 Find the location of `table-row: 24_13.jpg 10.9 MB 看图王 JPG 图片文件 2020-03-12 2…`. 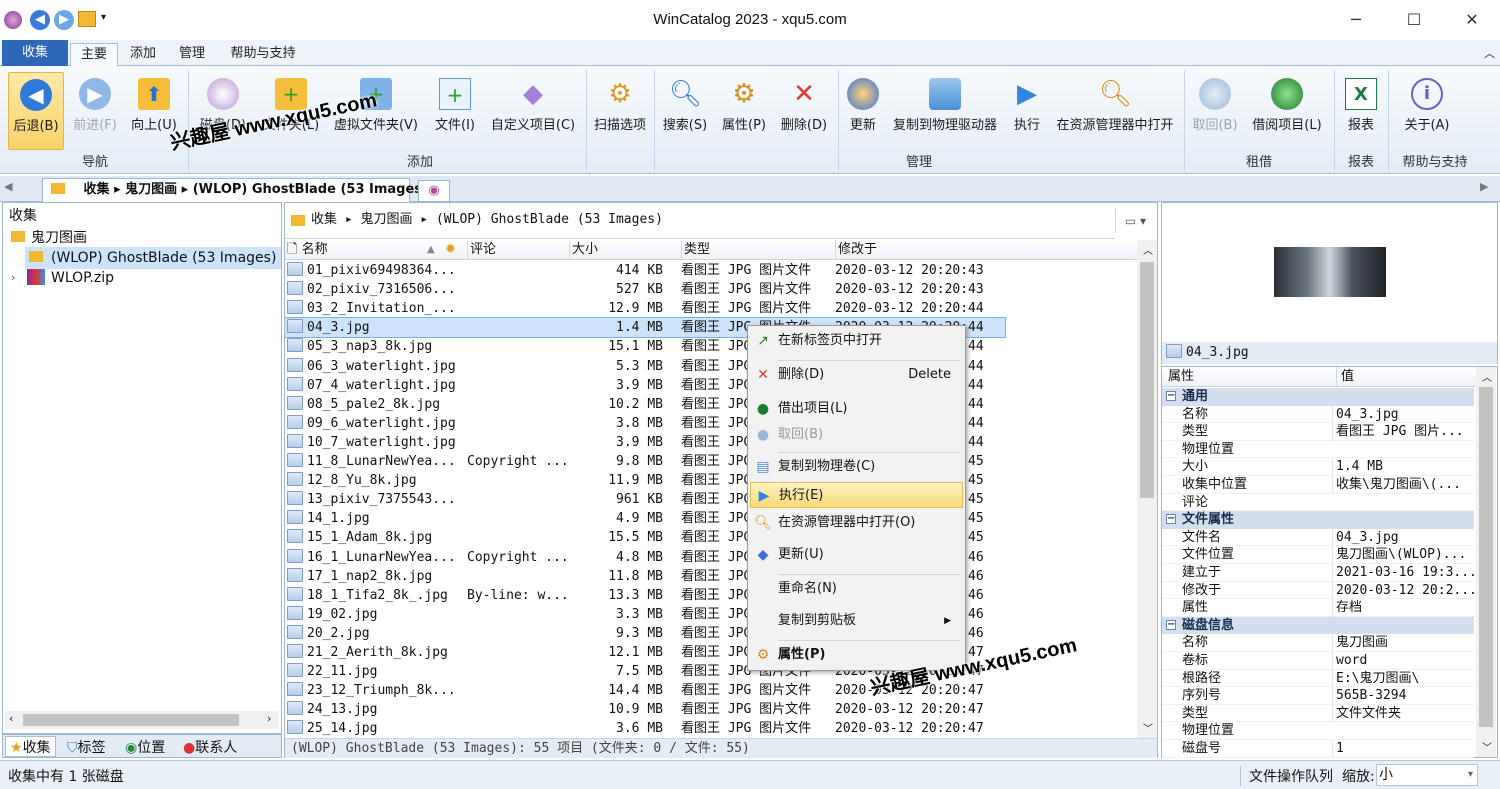

table-row: 24_13.jpg 10.9 MB 看图王 JPG 图片文件 2020-03-12 2… is located at coordinates (711, 709).